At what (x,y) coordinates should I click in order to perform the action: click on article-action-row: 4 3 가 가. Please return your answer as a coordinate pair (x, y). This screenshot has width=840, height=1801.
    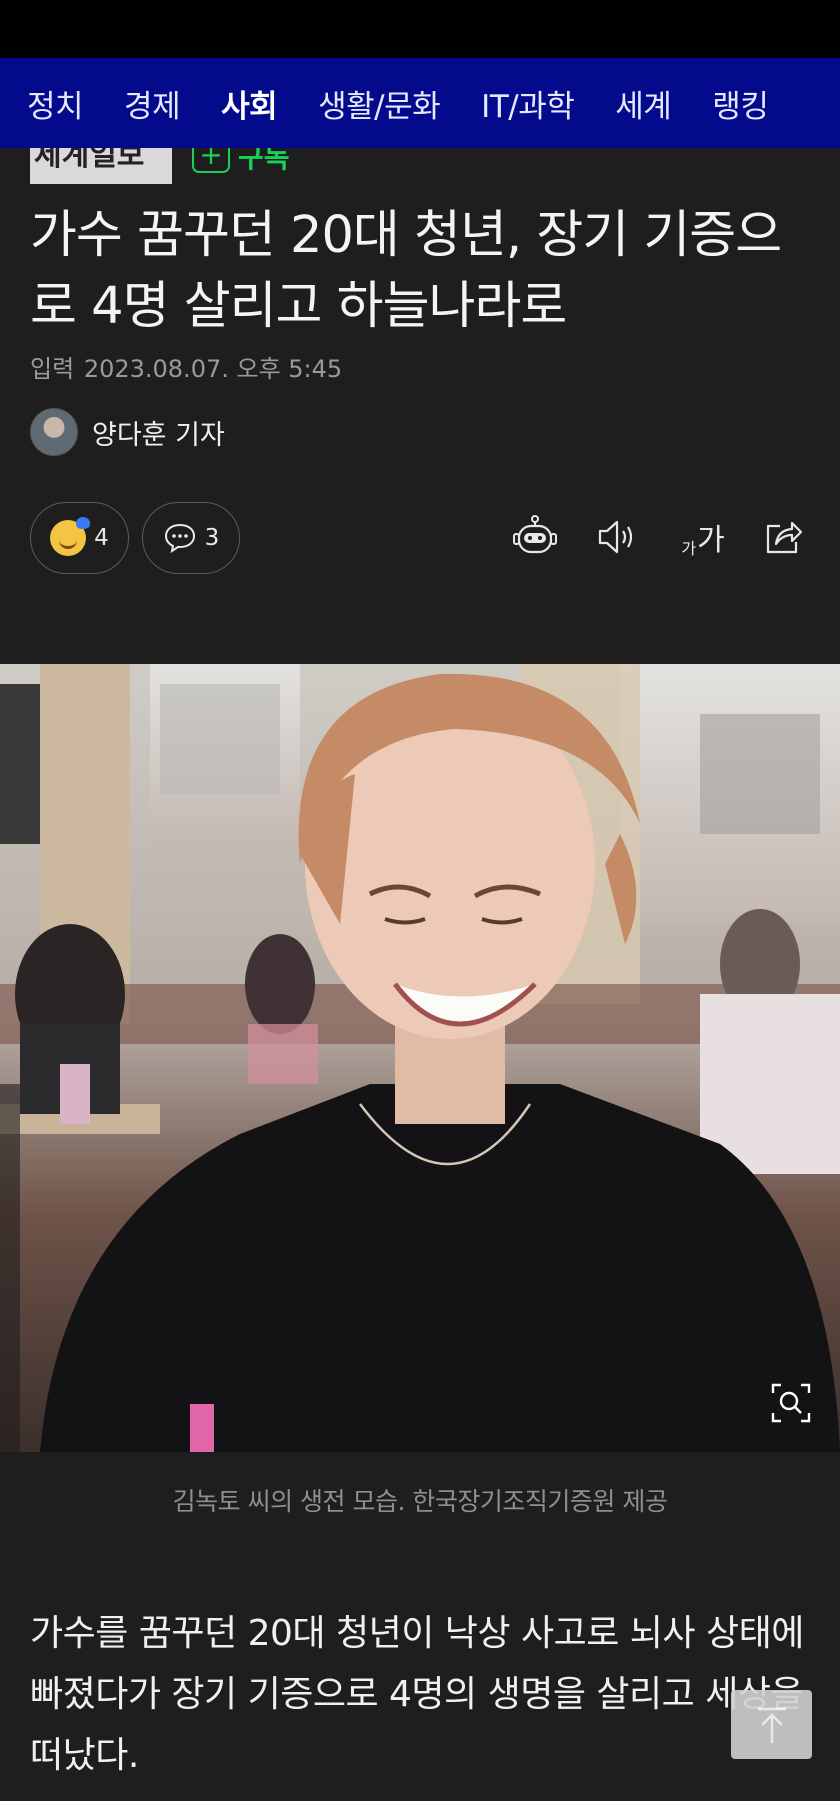
    Looking at the image, I should click on (420, 538).